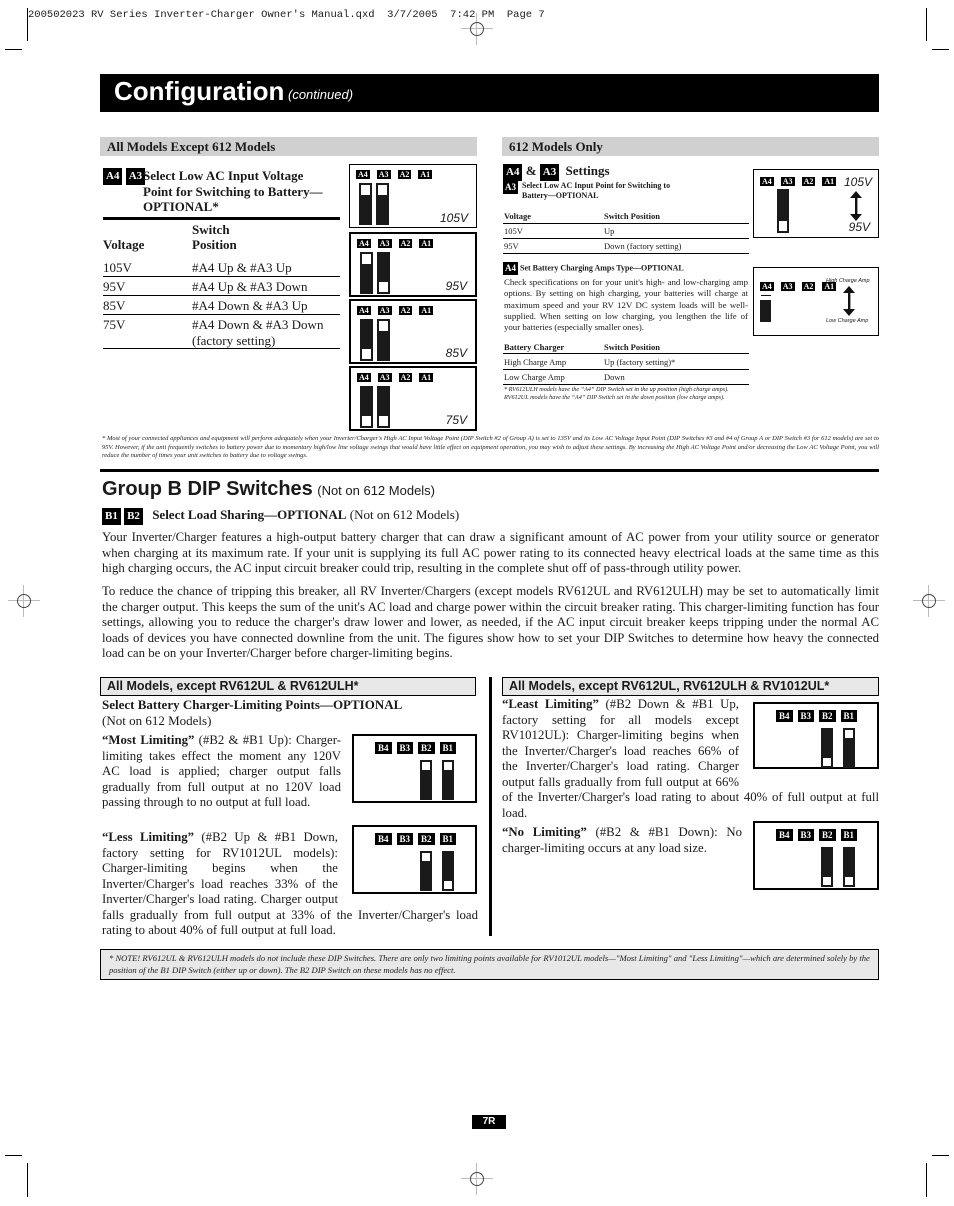  Describe the element at coordinates (849, 835) in the screenshot. I see `dip-label: B1` at that location.